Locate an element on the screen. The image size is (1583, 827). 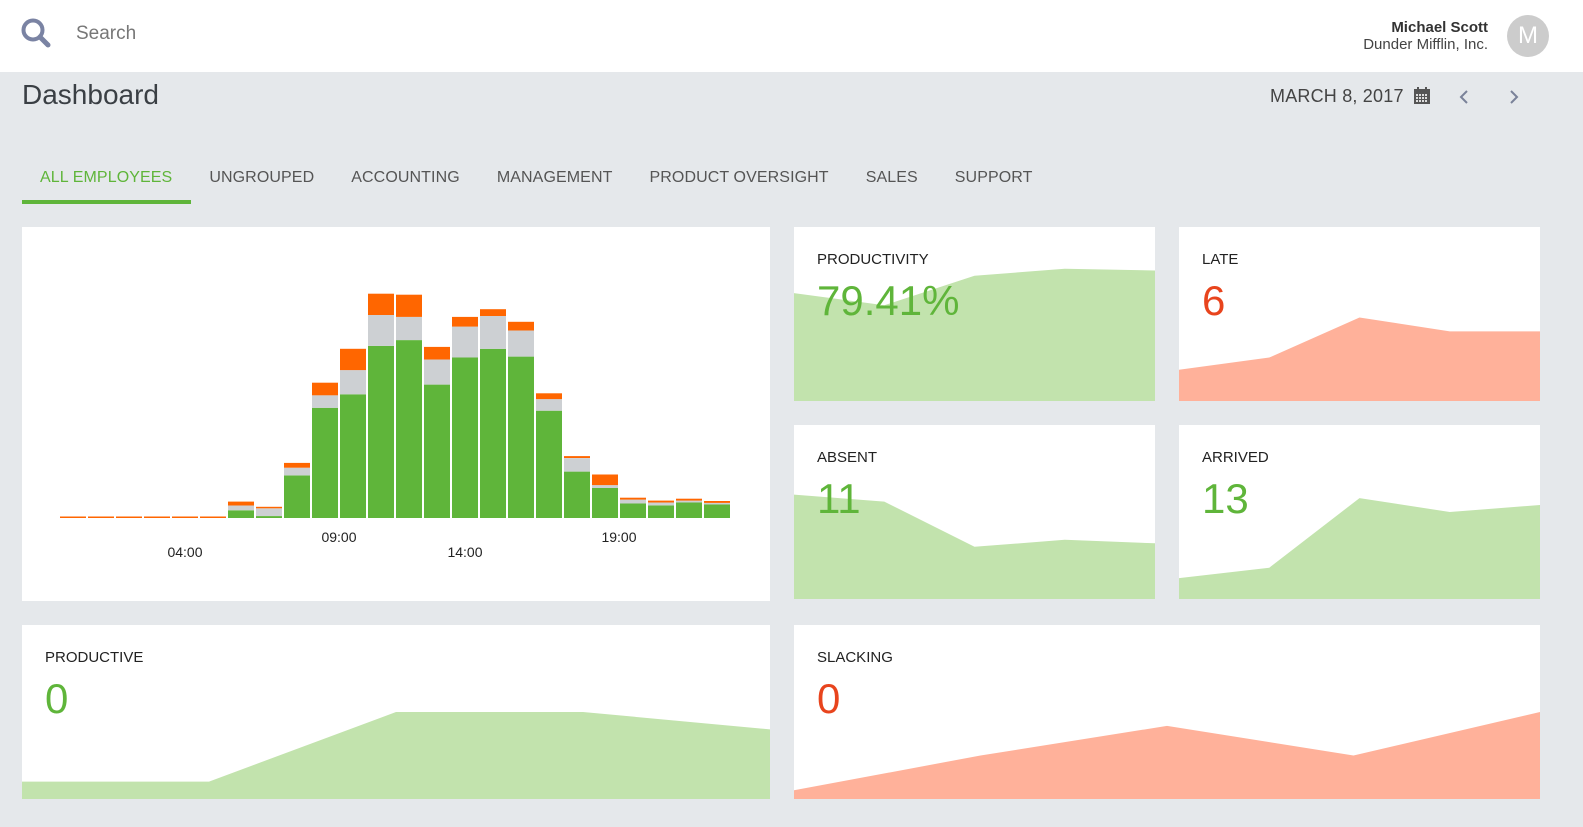
arrived-card: ARRIVED 13 is located at coordinates (1359, 512).